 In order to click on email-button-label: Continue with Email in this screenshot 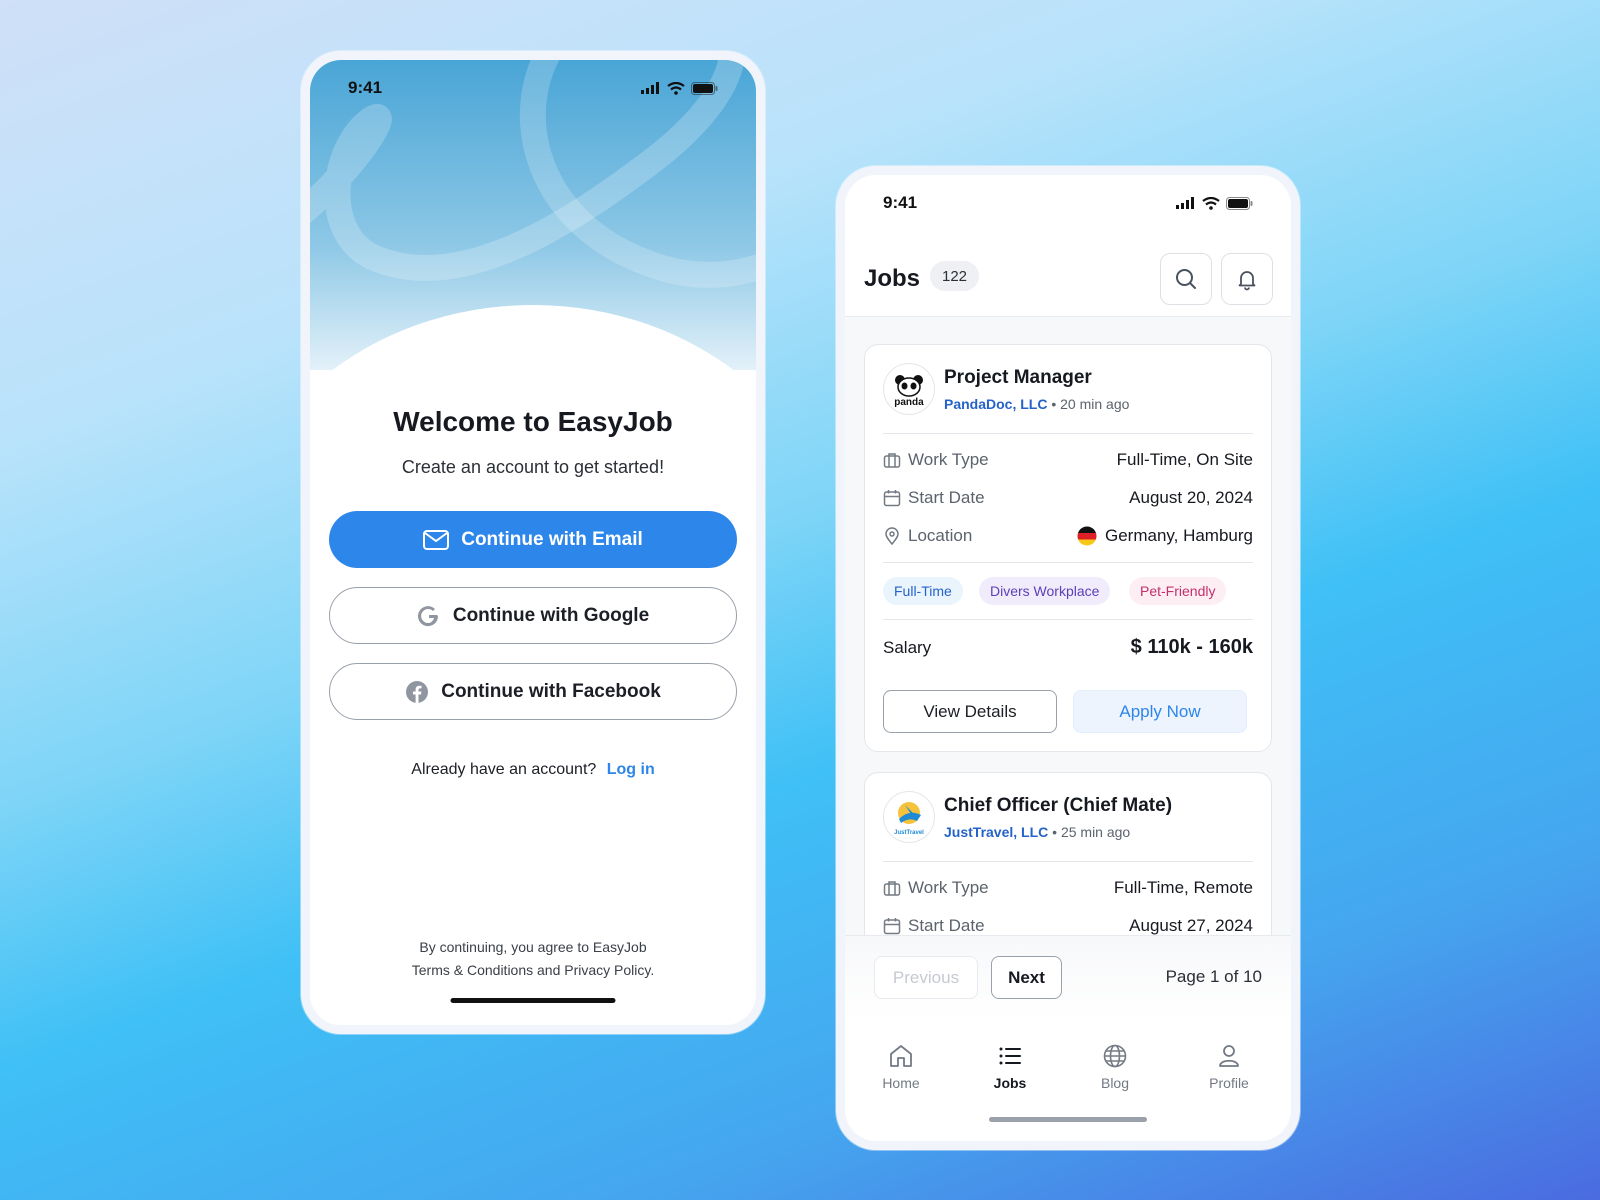, I will do `click(552, 539)`.